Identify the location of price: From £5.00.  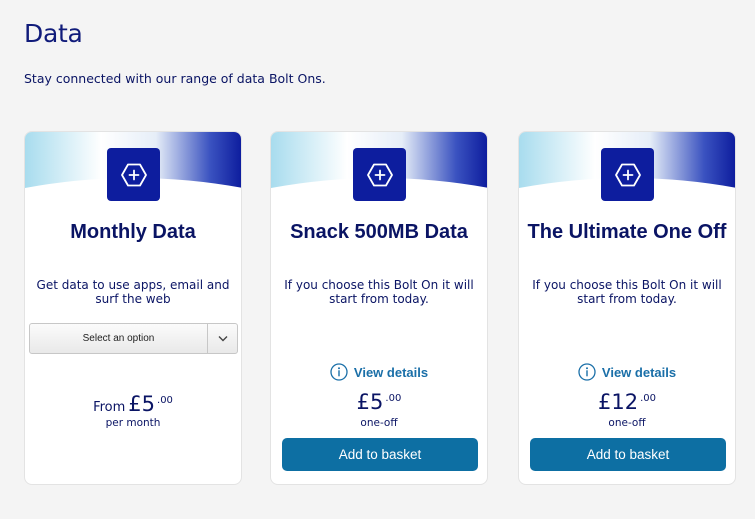
(133, 404).